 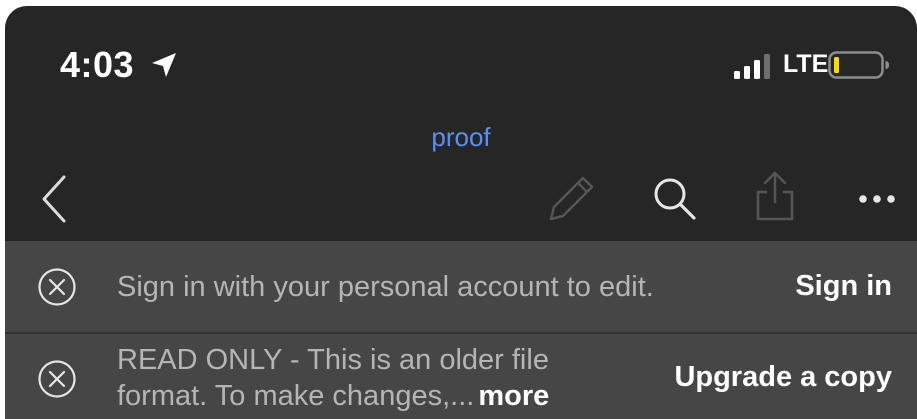 I want to click on chevron-left-icon, so click(x=54, y=199).